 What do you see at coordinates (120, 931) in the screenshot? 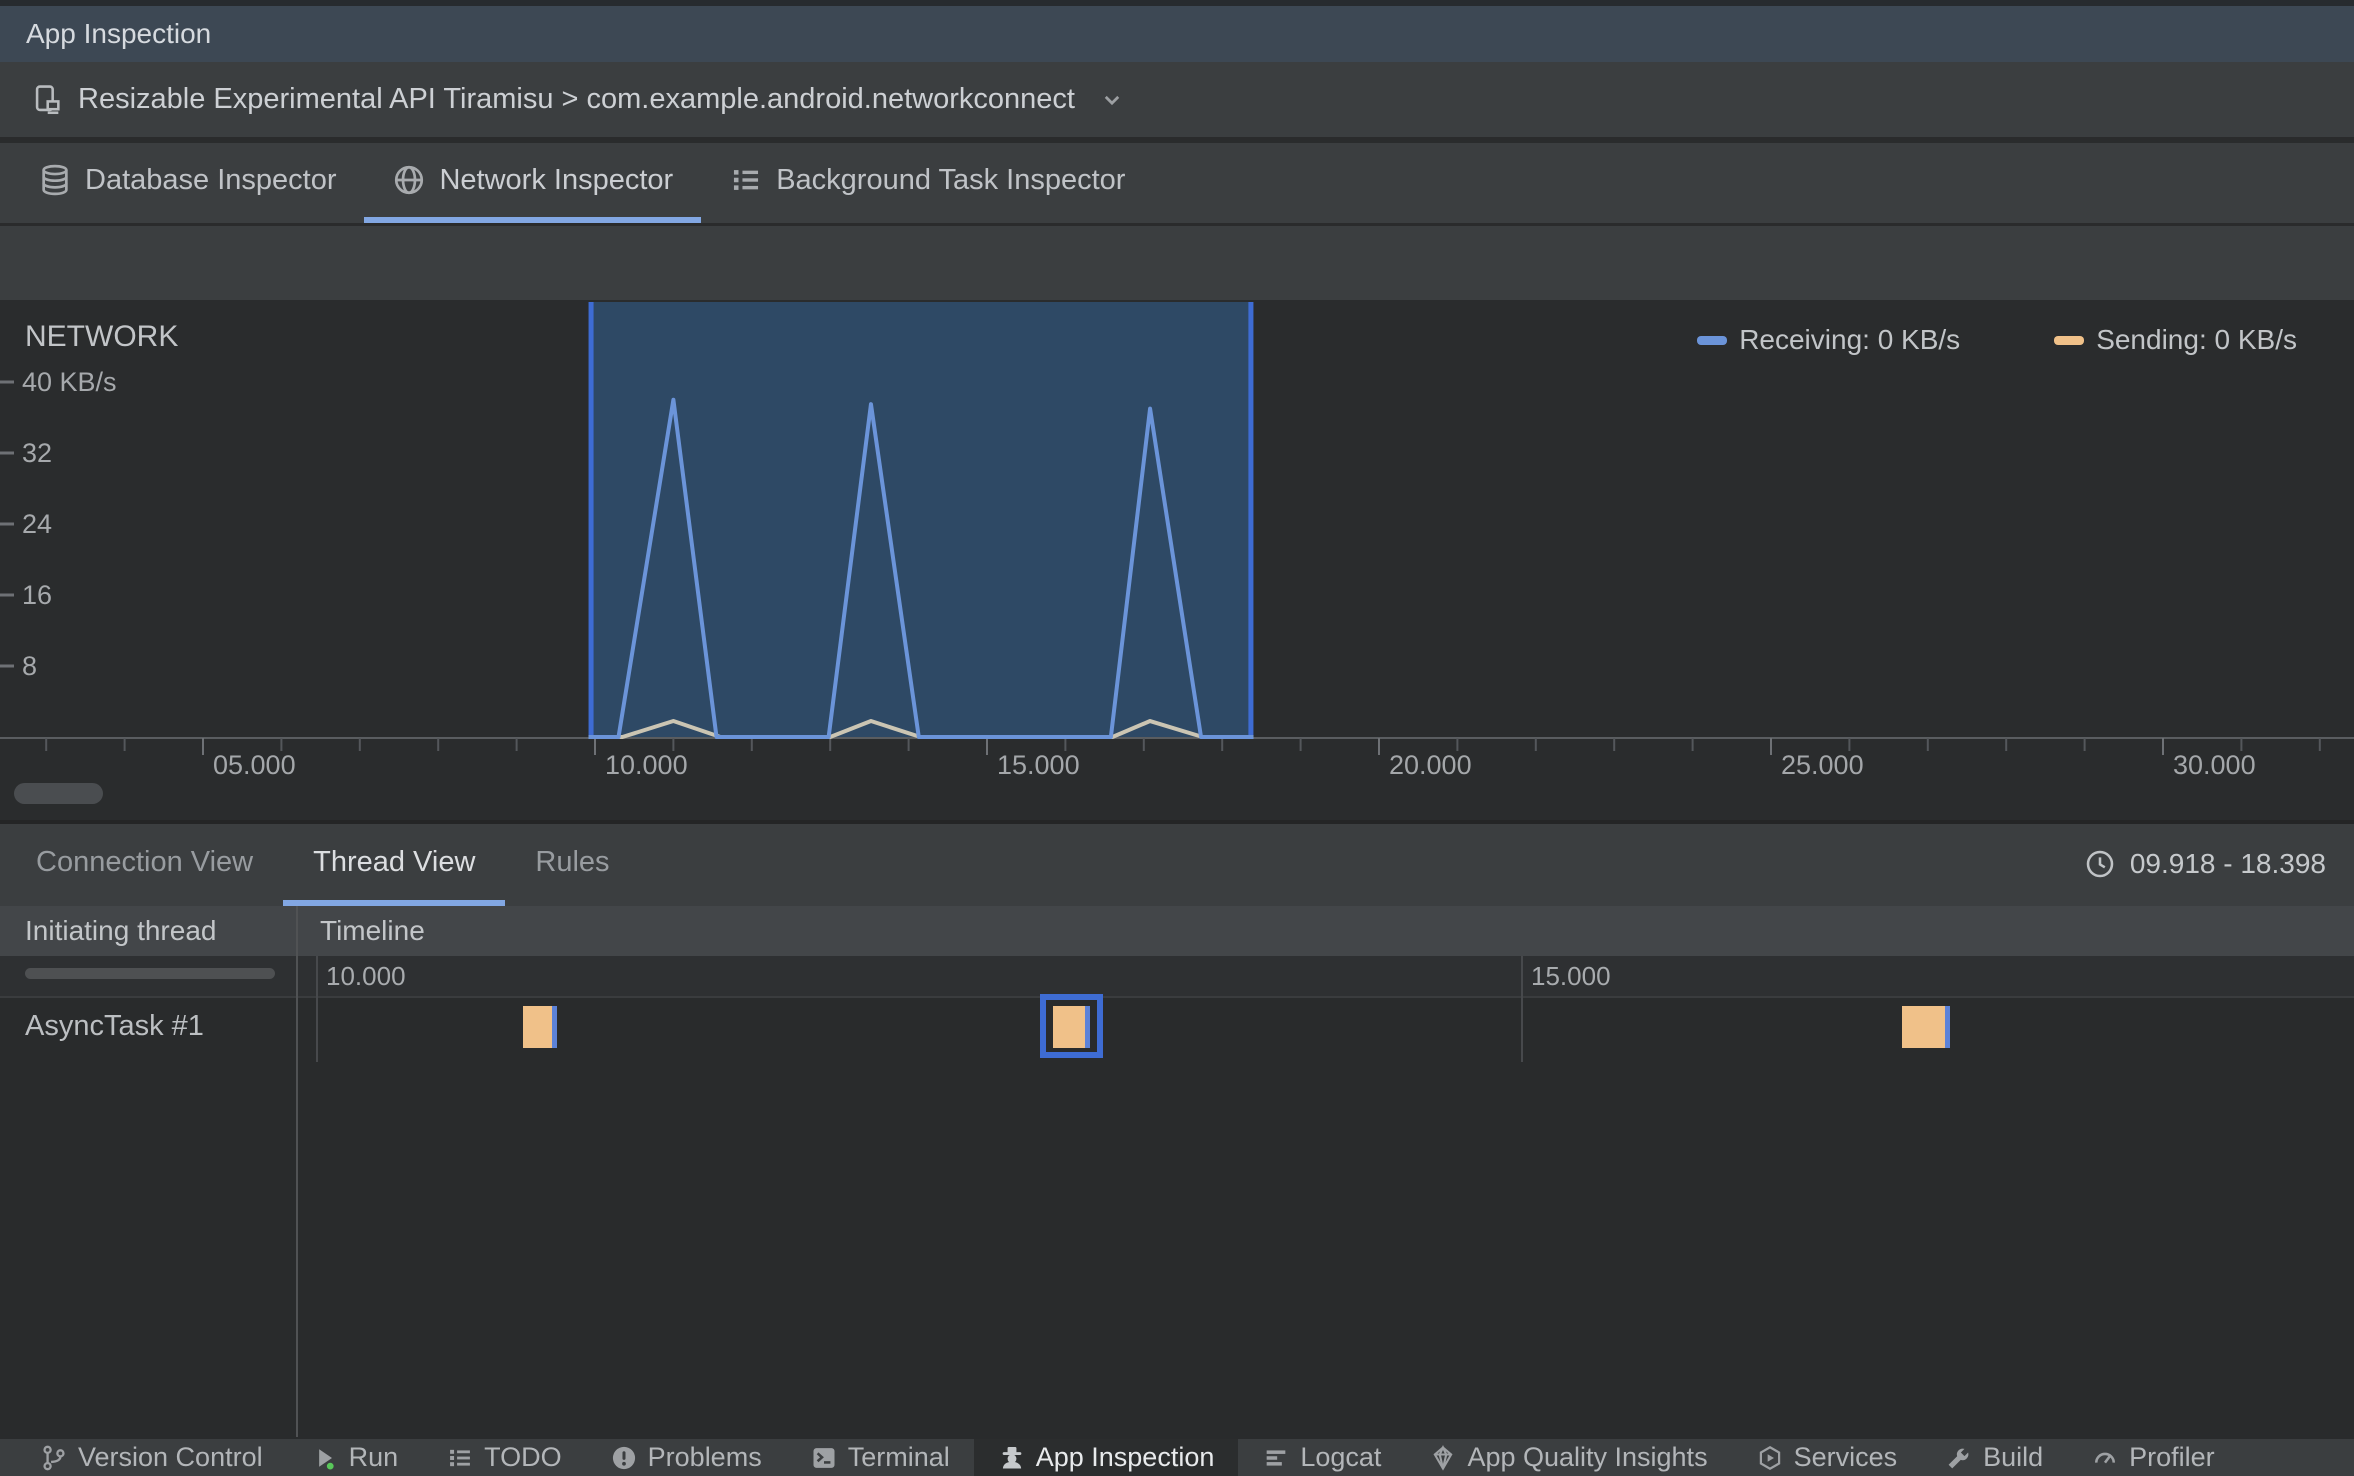
I see `column-initiating-thread: Initiating thread` at bounding box center [120, 931].